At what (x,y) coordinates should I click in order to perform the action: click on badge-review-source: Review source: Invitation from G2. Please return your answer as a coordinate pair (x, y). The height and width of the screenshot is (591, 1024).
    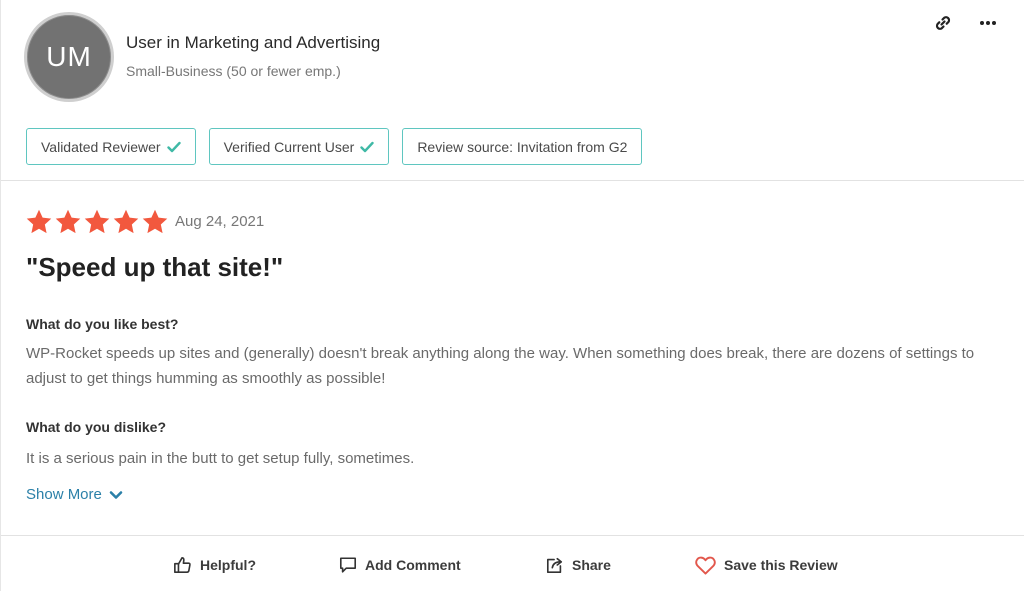
    Looking at the image, I should click on (522, 146).